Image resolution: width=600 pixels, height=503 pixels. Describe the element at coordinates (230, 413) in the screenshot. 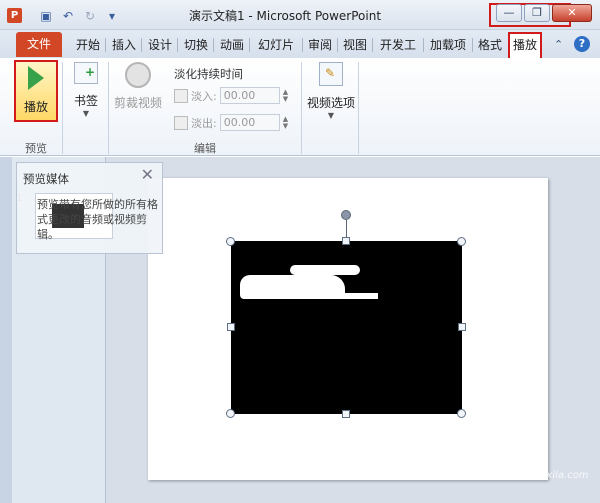

I see `resize-handle-bottom-left` at that location.